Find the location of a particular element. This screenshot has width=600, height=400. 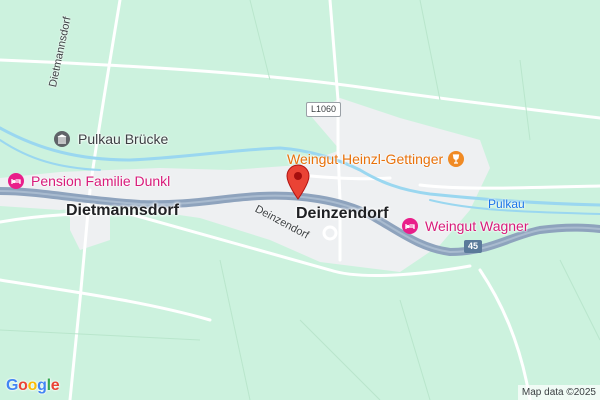

l1060-shield: L1060 is located at coordinates (324, 109).